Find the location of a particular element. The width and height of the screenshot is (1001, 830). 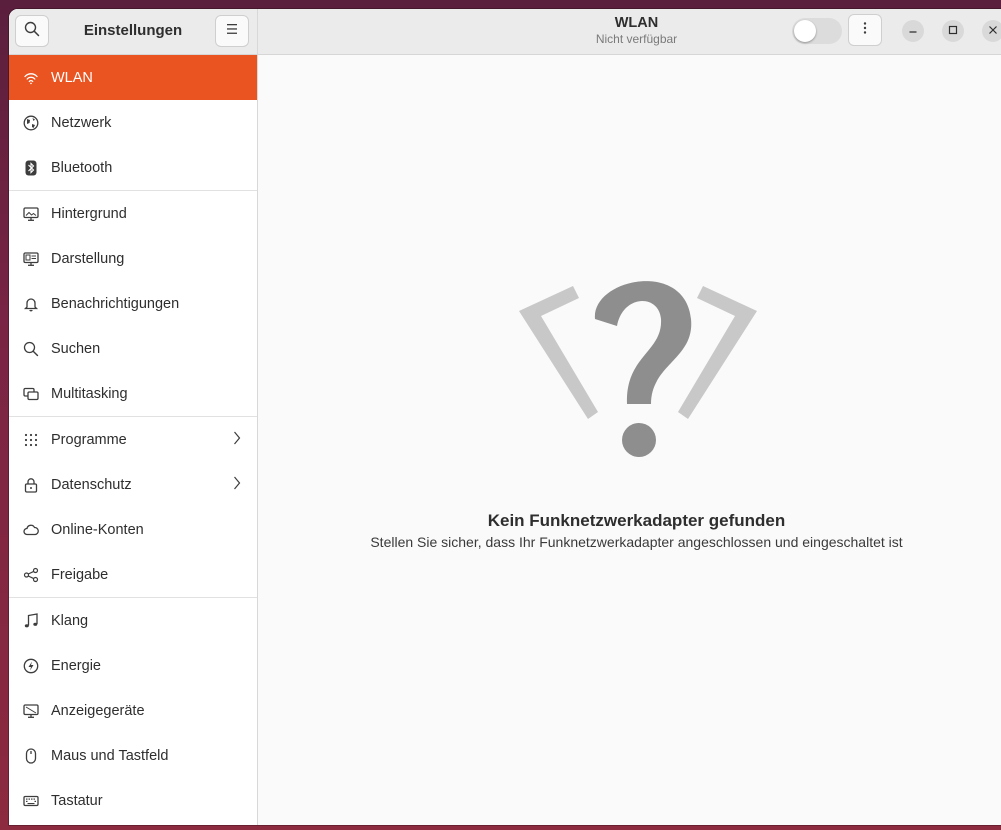

share-icon is located at coordinates (31, 575).